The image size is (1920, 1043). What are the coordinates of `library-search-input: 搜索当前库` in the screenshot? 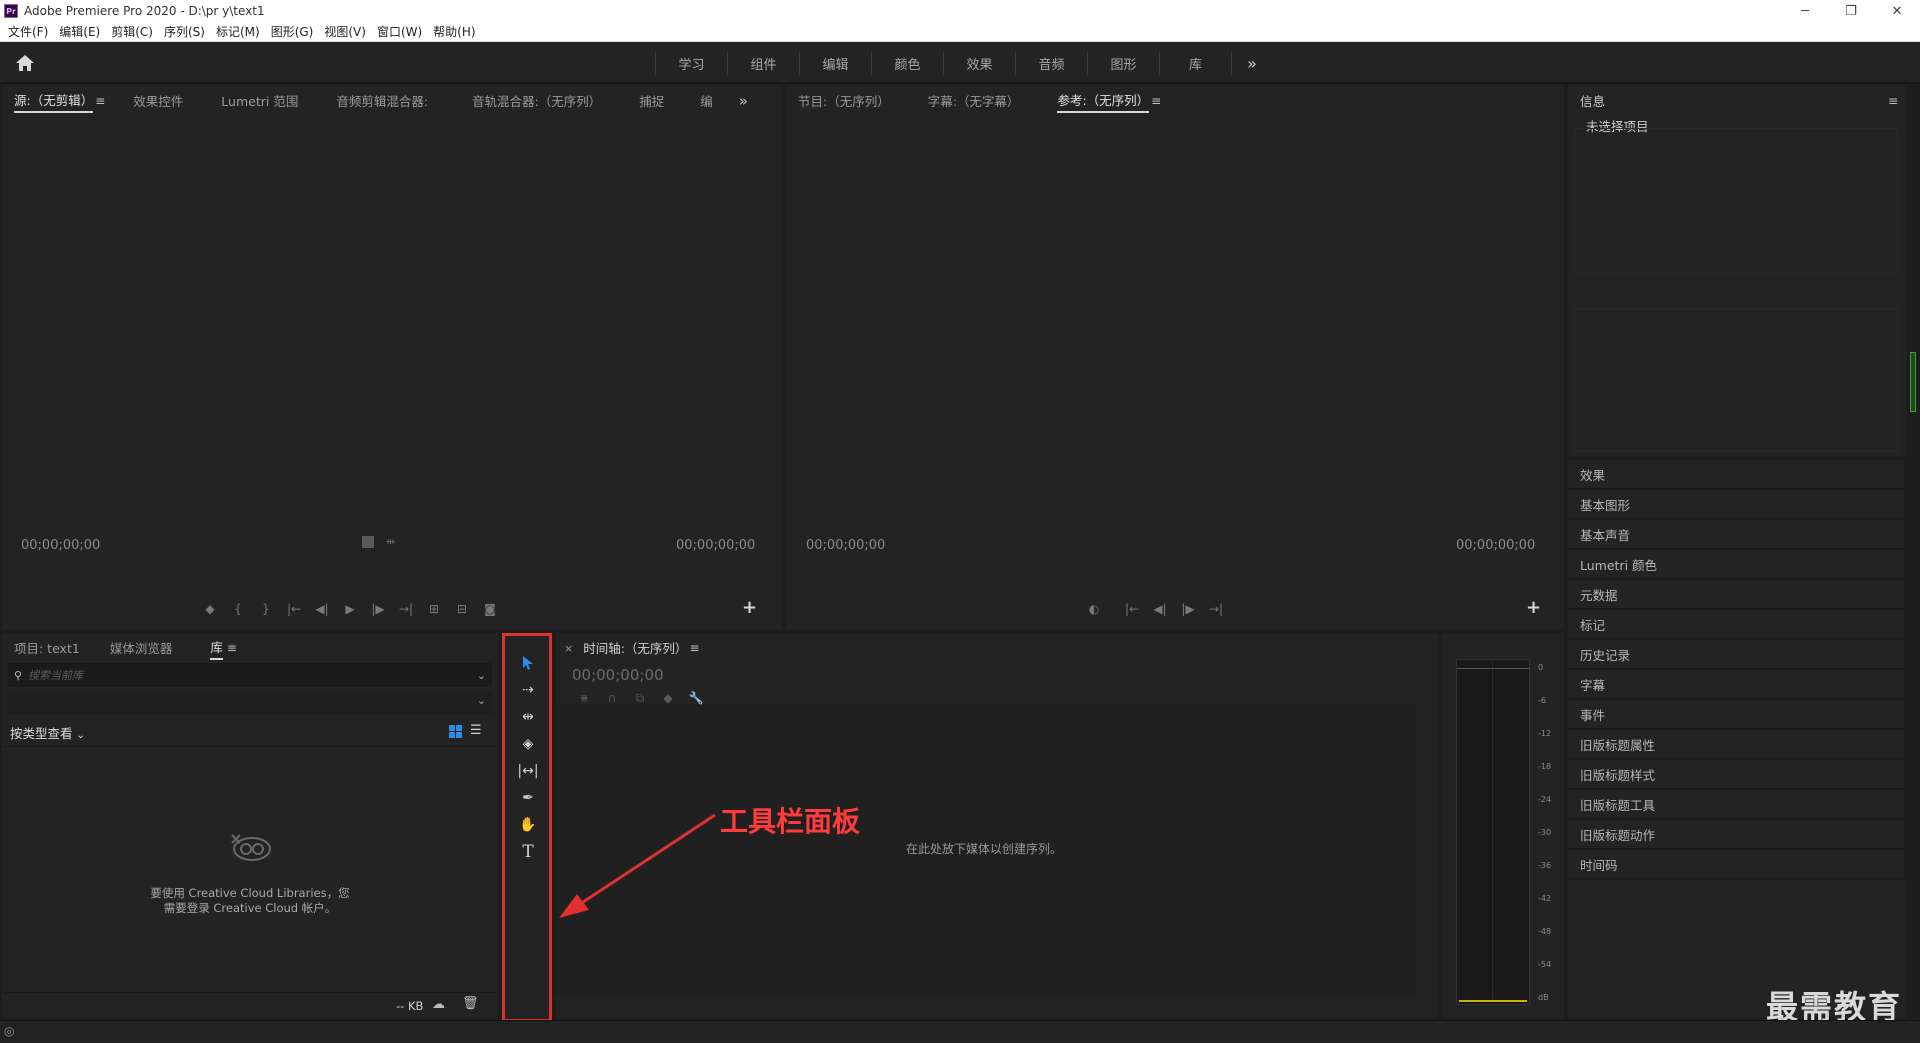 It's located at (55, 675).